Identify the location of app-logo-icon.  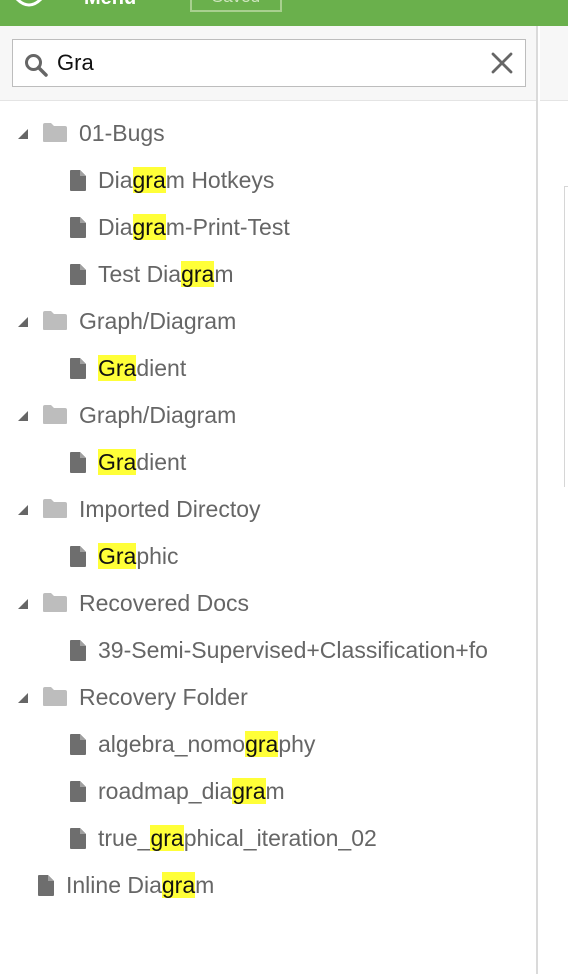
(29, 5).